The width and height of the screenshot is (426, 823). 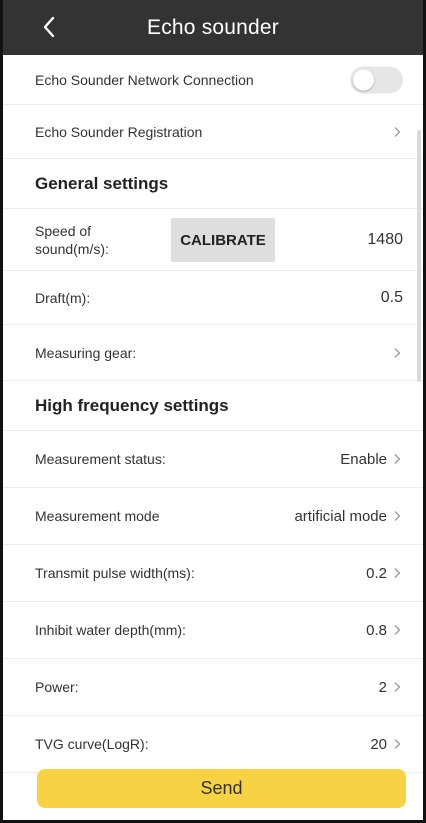 I want to click on page-title: Echo sounder, so click(x=213, y=27).